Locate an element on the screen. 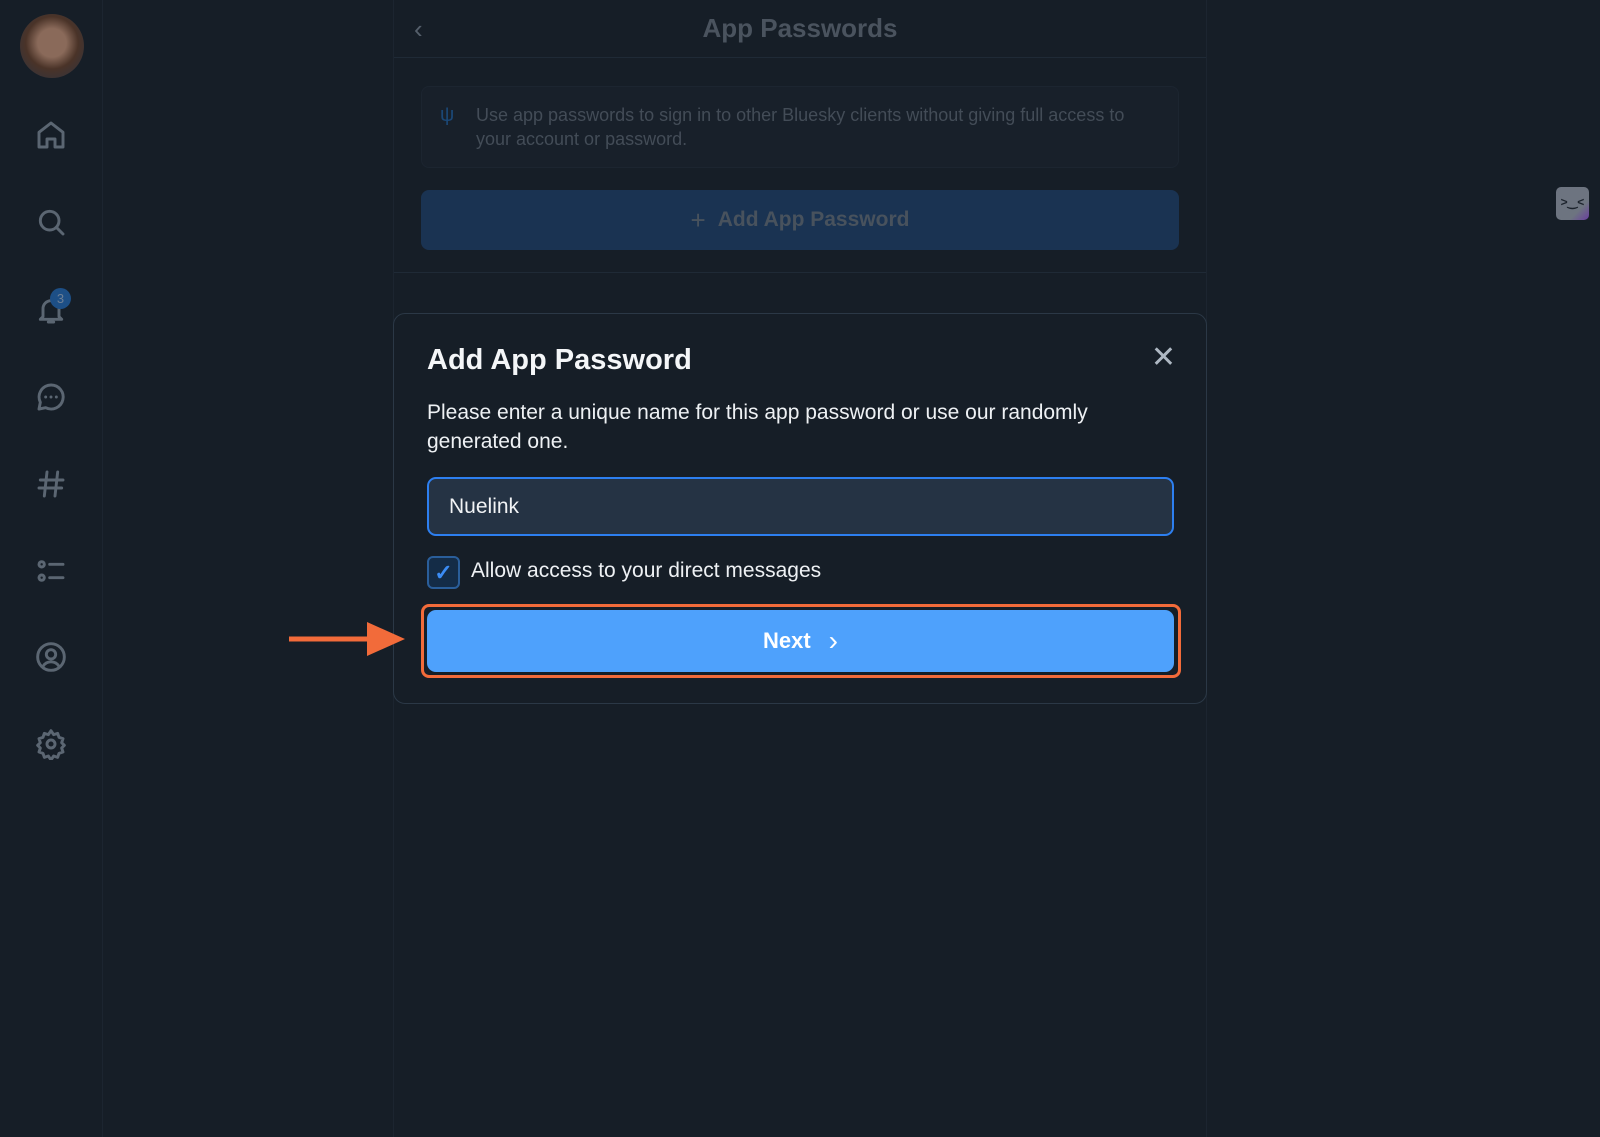 This screenshot has width=1600, height=1137. profile-icon is located at coordinates (51, 657).